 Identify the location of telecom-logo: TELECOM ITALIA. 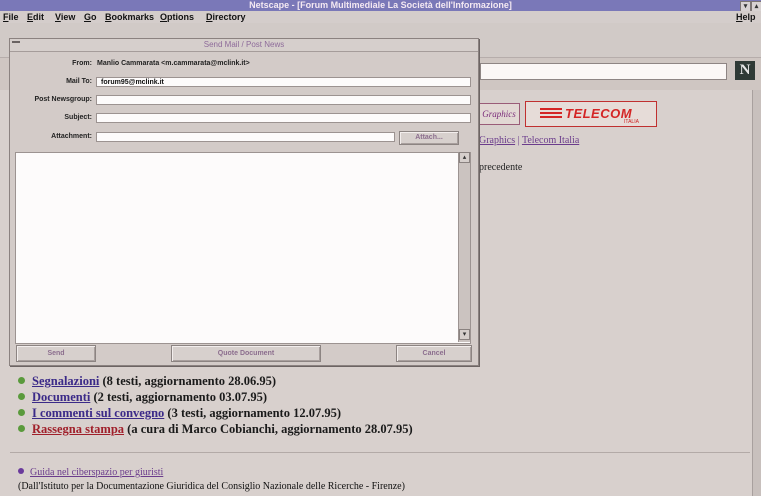
(591, 114).